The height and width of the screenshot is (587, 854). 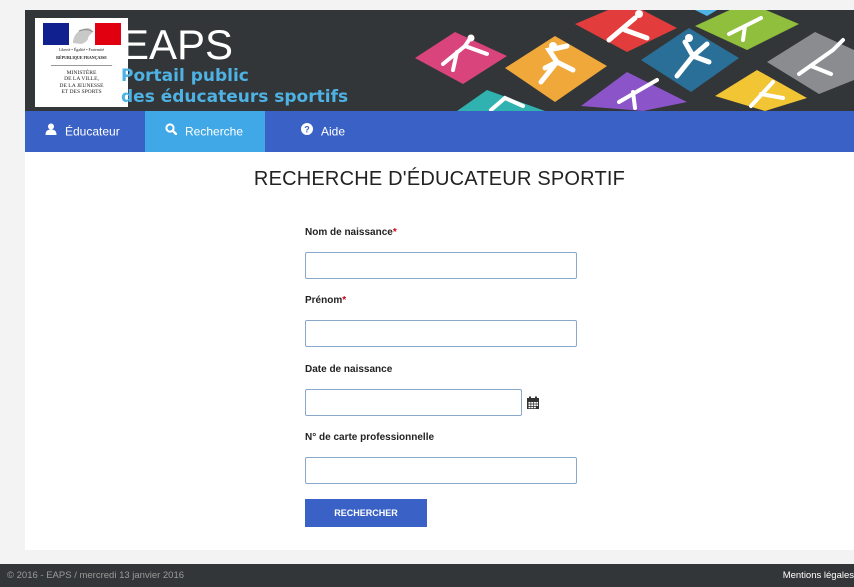 I want to click on date-naissance-input, so click(x=413, y=402).